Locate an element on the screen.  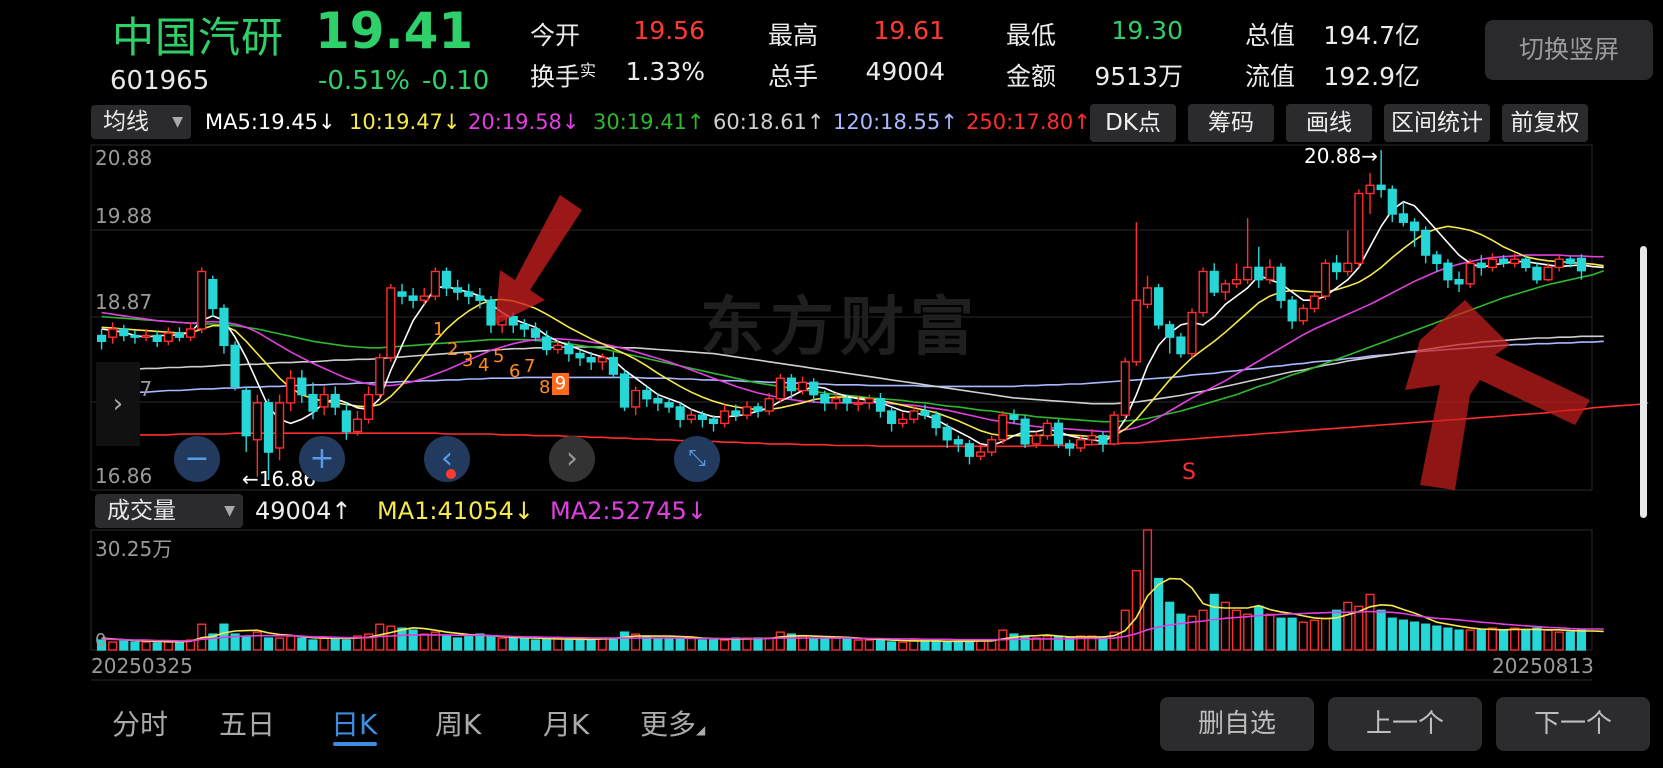
move-right-button: › is located at coordinates (572, 459).